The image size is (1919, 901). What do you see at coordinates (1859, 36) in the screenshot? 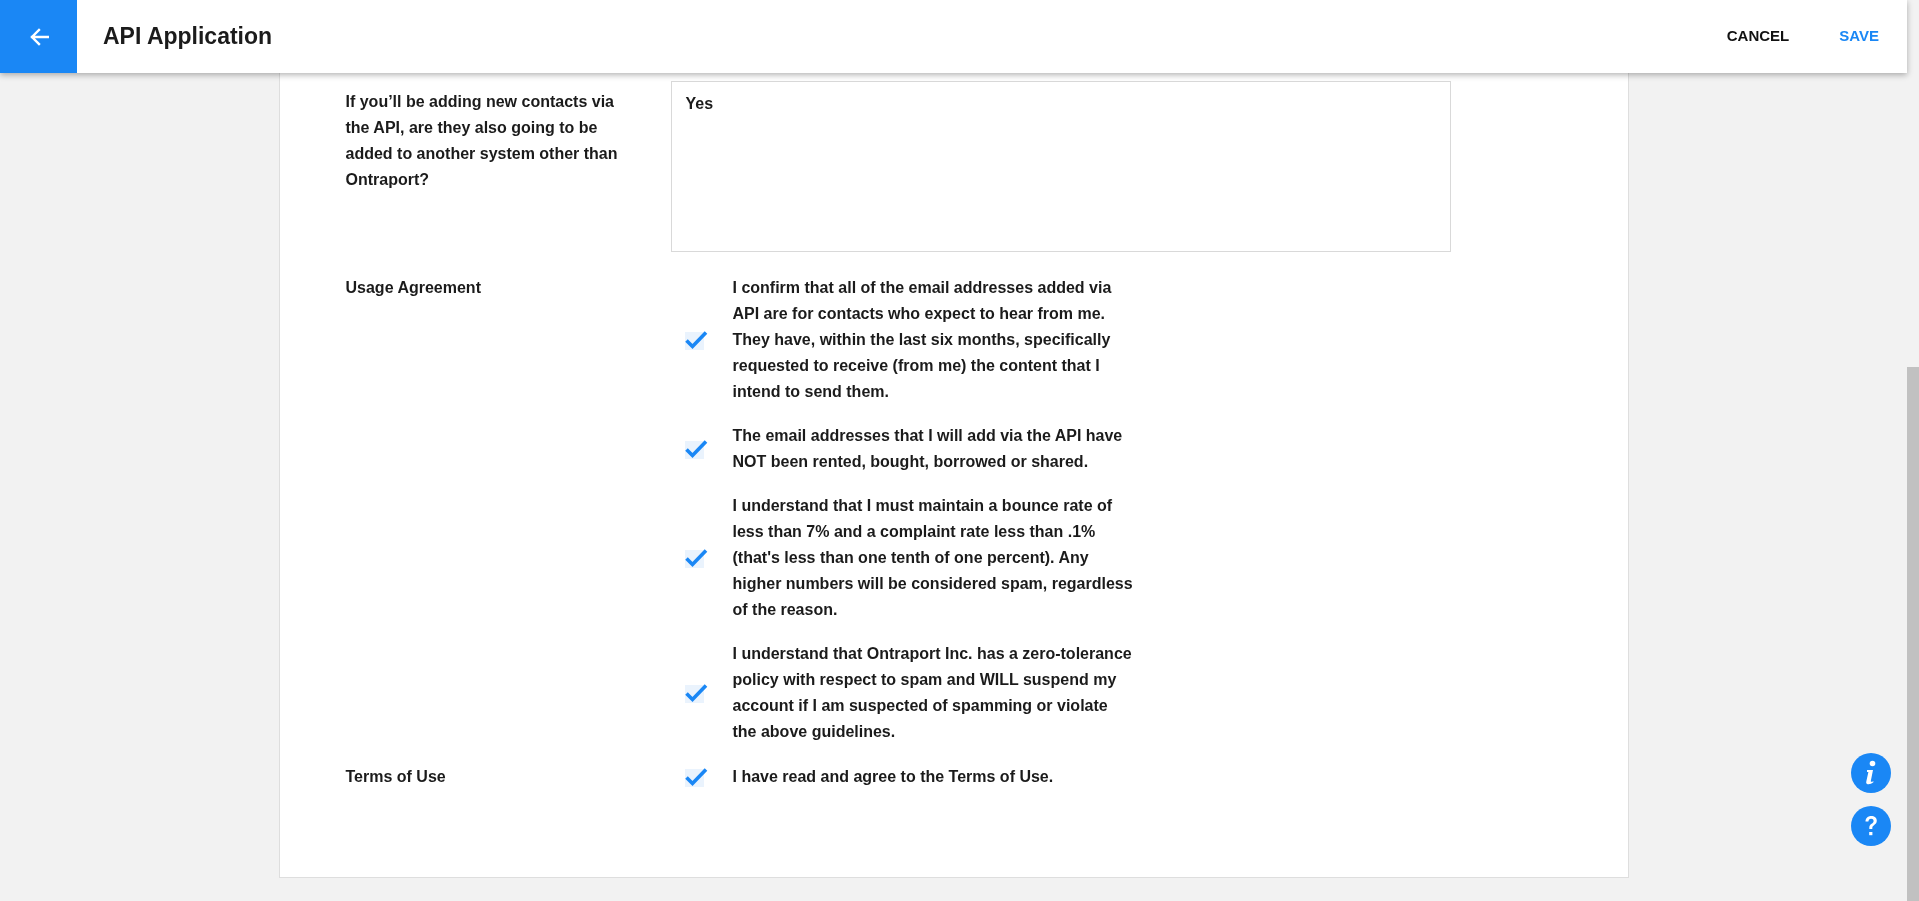
I see `header-action-button: SAVE` at bounding box center [1859, 36].